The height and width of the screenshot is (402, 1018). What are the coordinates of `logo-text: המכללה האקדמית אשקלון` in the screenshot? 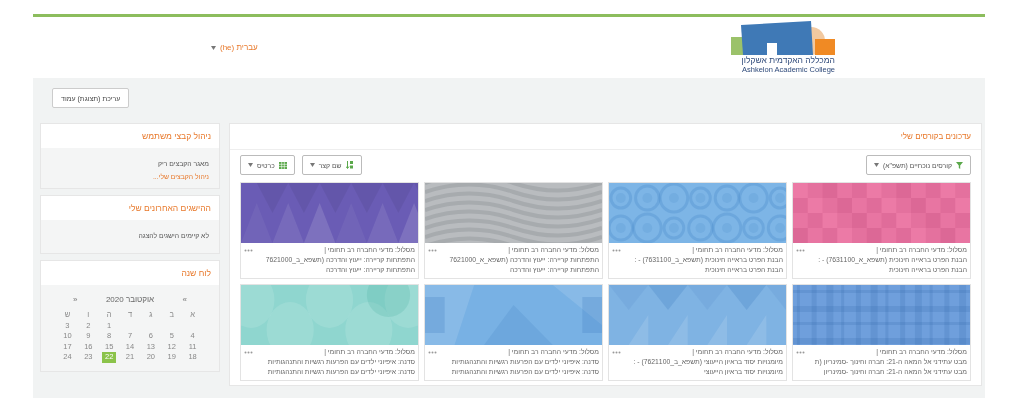 It's located at (788, 60).